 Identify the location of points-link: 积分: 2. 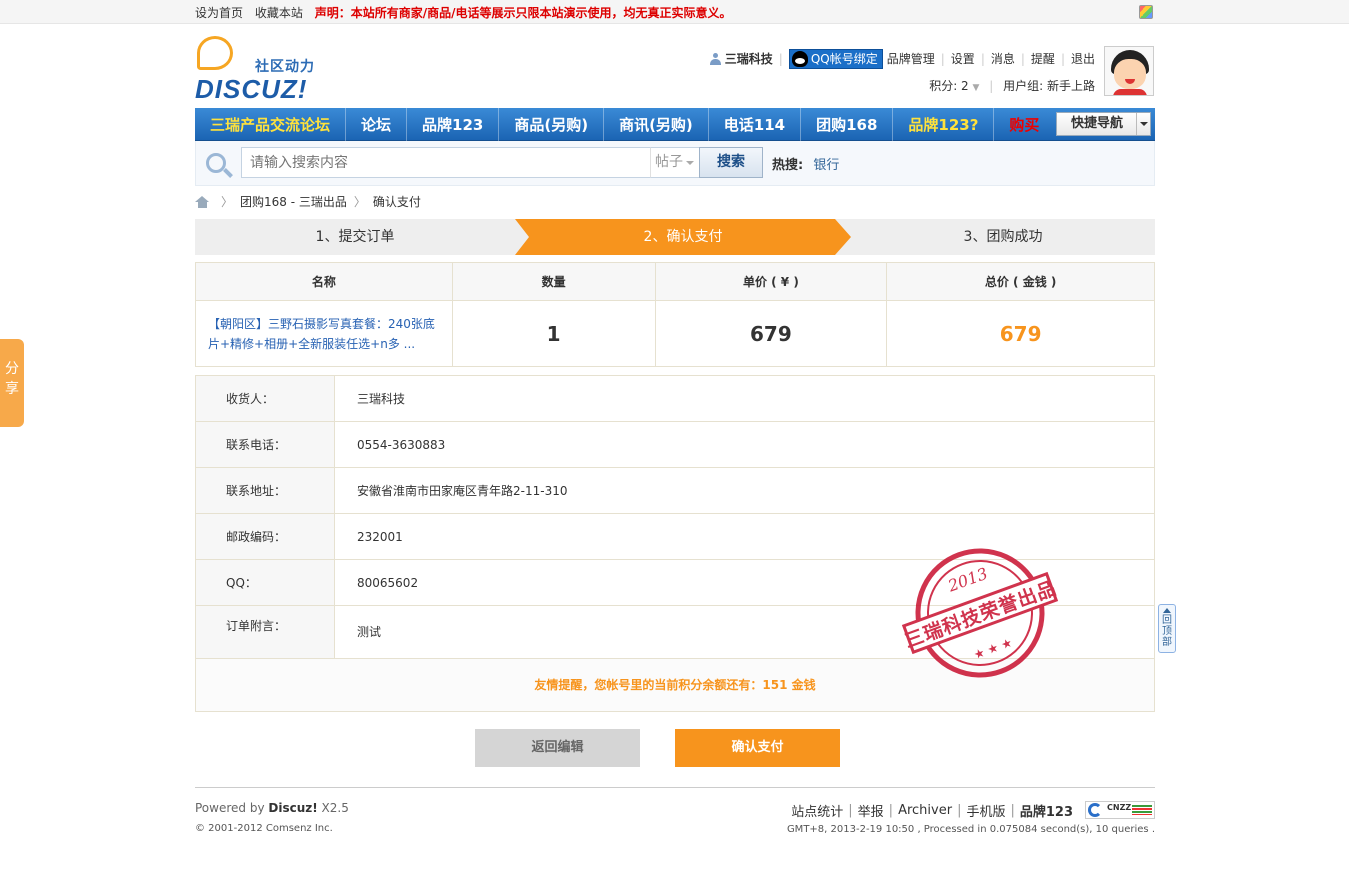
(949, 86).